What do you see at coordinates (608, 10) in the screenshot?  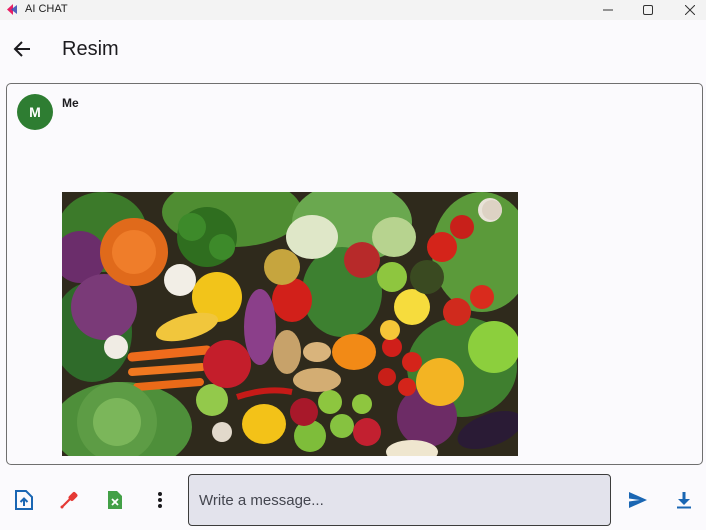 I see `minimize-icon` at bounding box center [608, 10].